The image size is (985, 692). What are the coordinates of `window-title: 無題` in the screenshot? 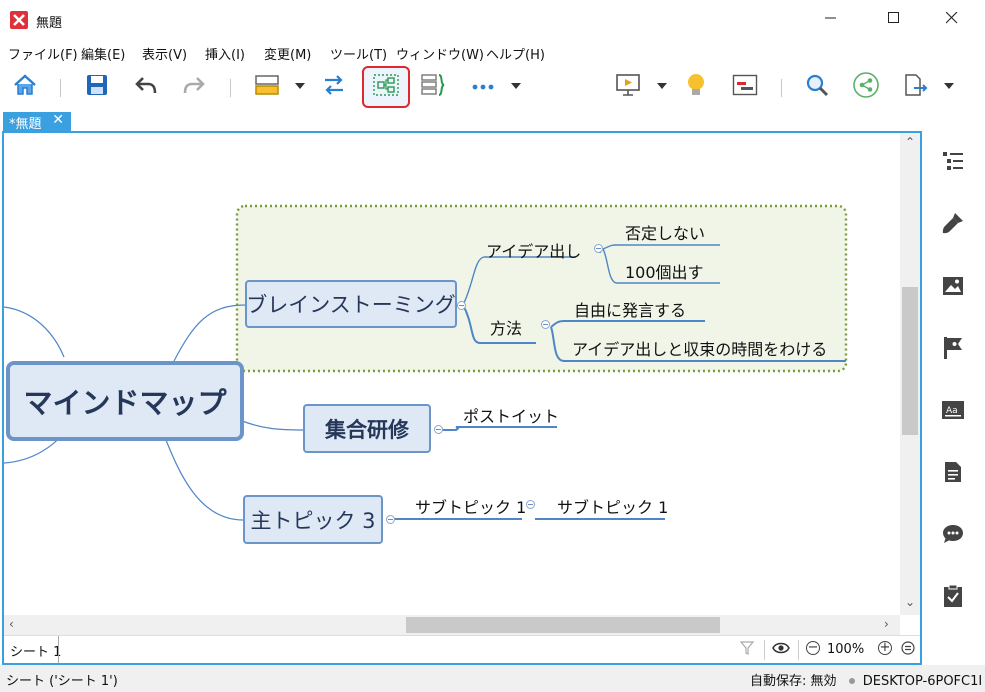 It's located at (49, 23).